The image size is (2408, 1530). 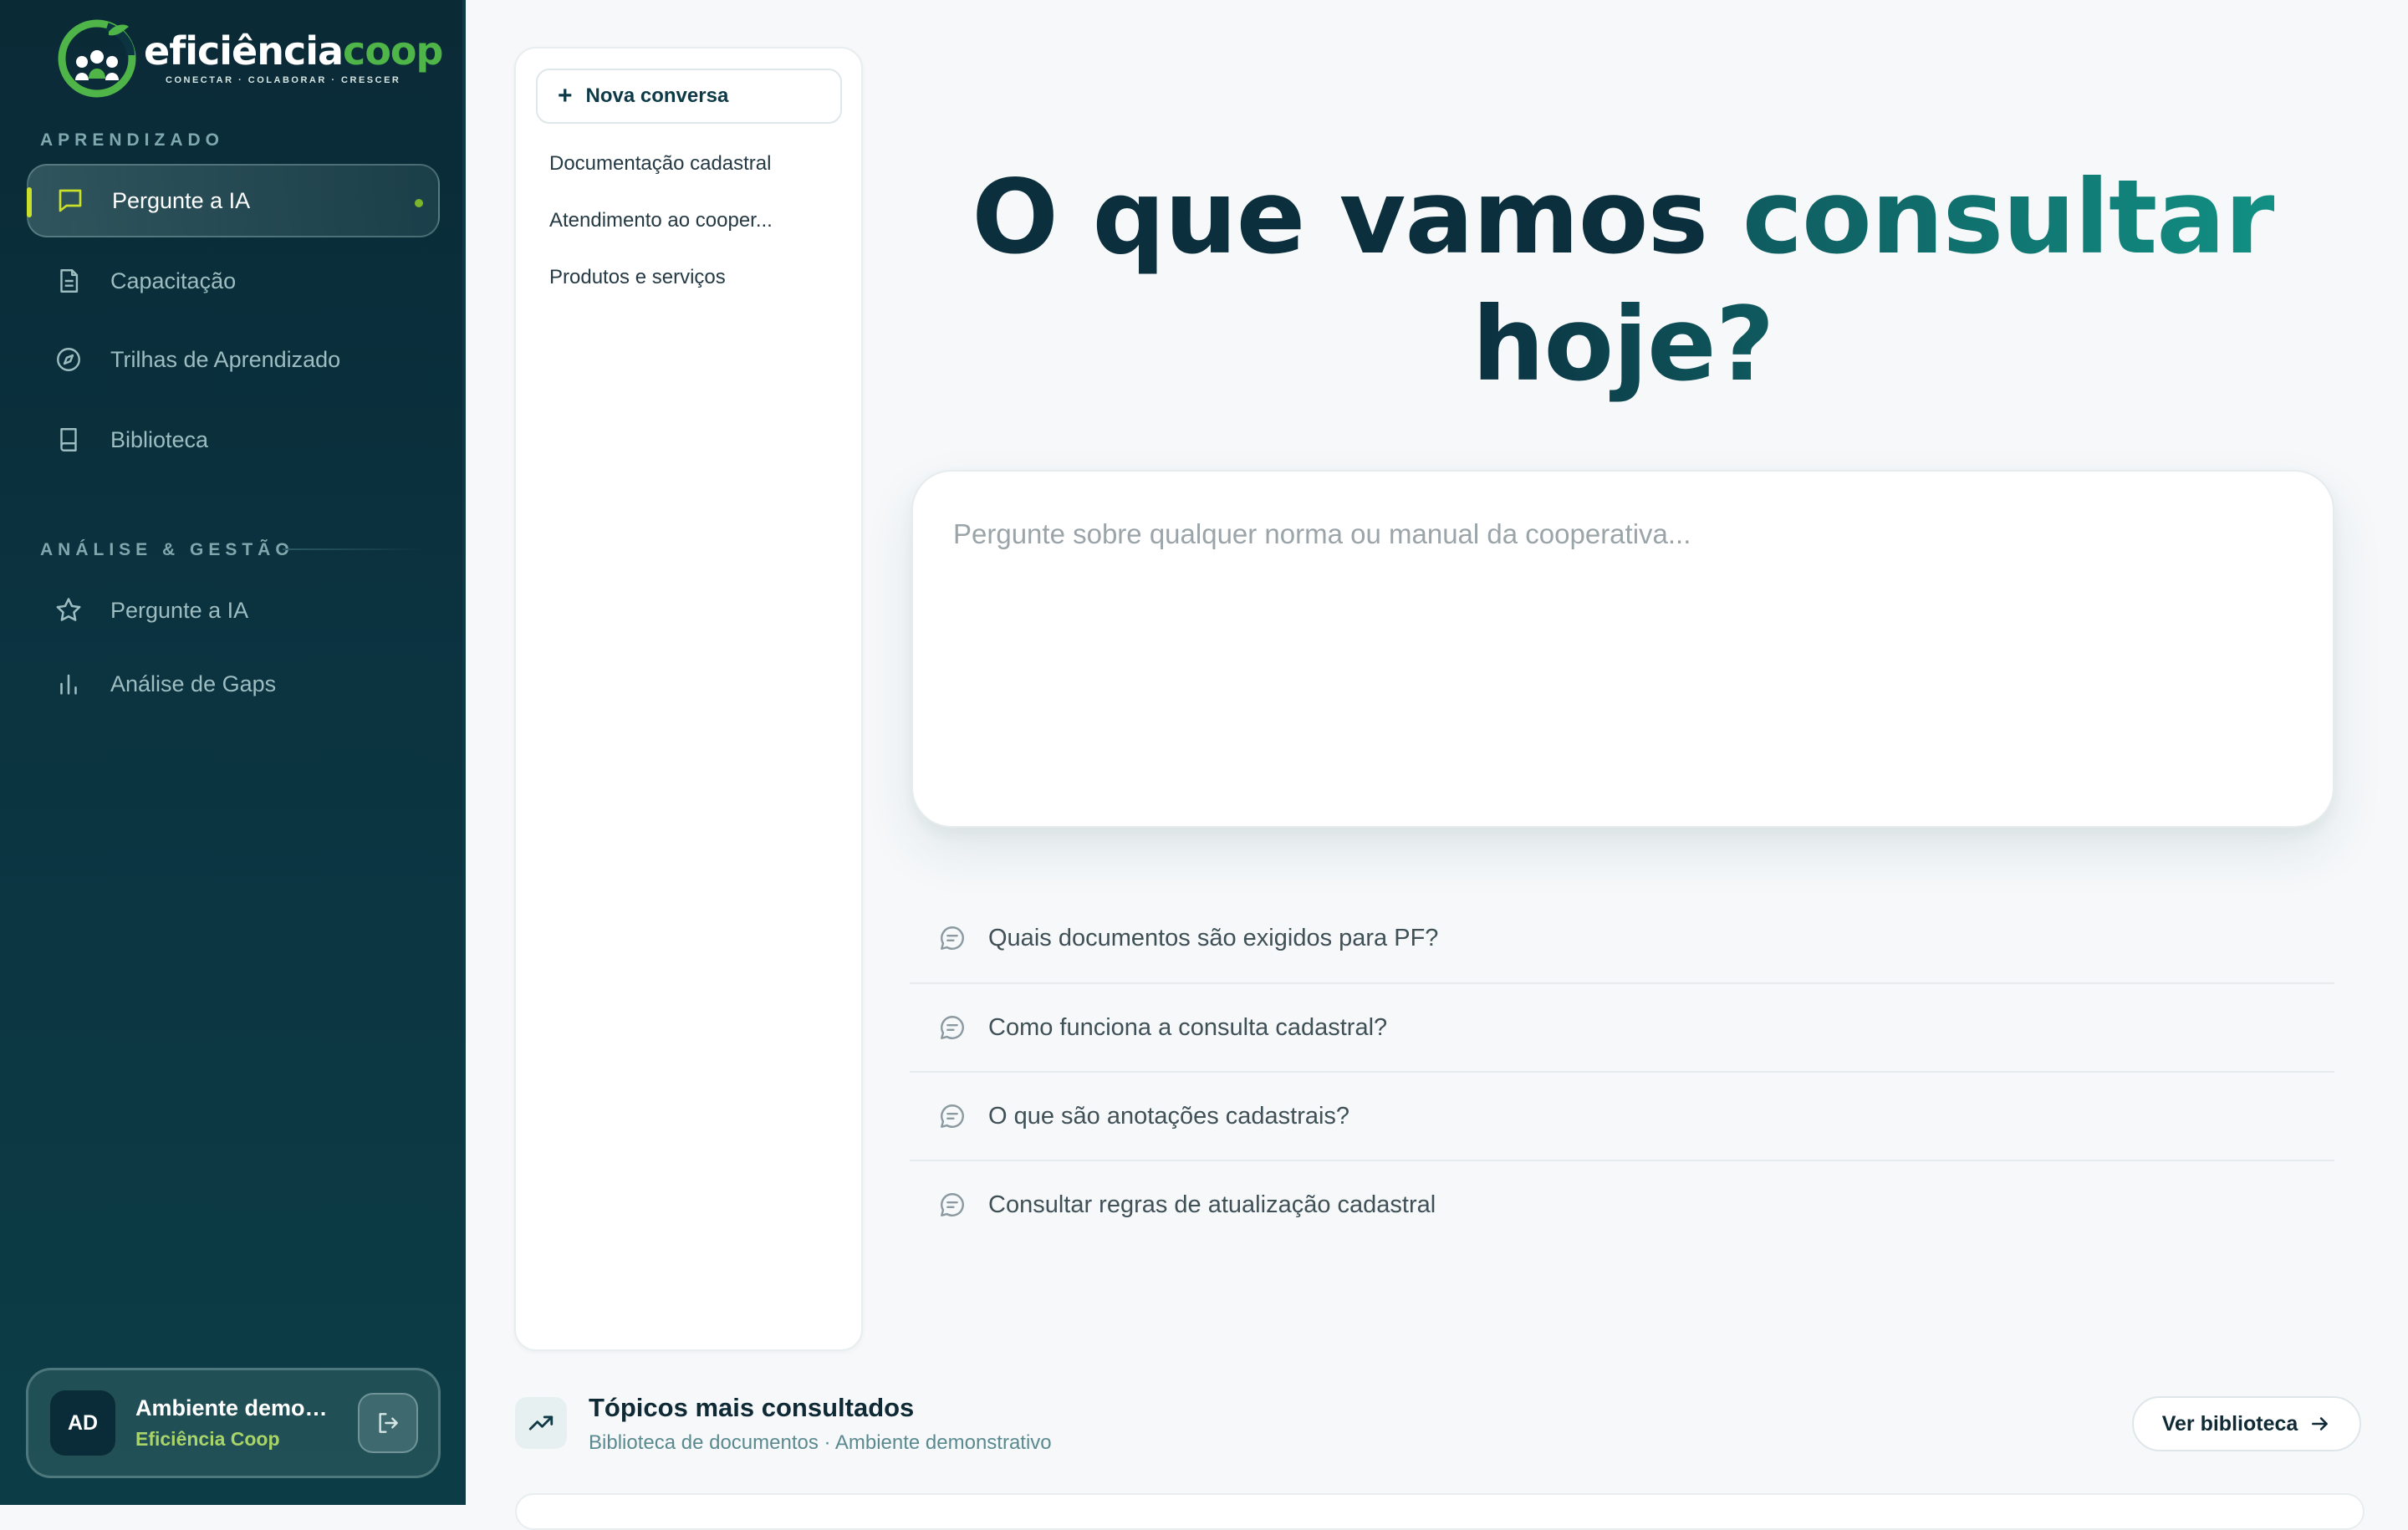 What do you see at coordinates (82, 1423) in the screenshot?
I see `avatar: AD` at bounding box center [82, 1423].